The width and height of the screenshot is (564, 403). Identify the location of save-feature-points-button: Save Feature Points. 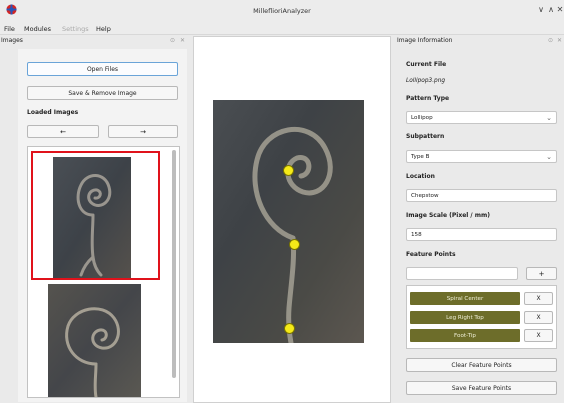
(481, 388).